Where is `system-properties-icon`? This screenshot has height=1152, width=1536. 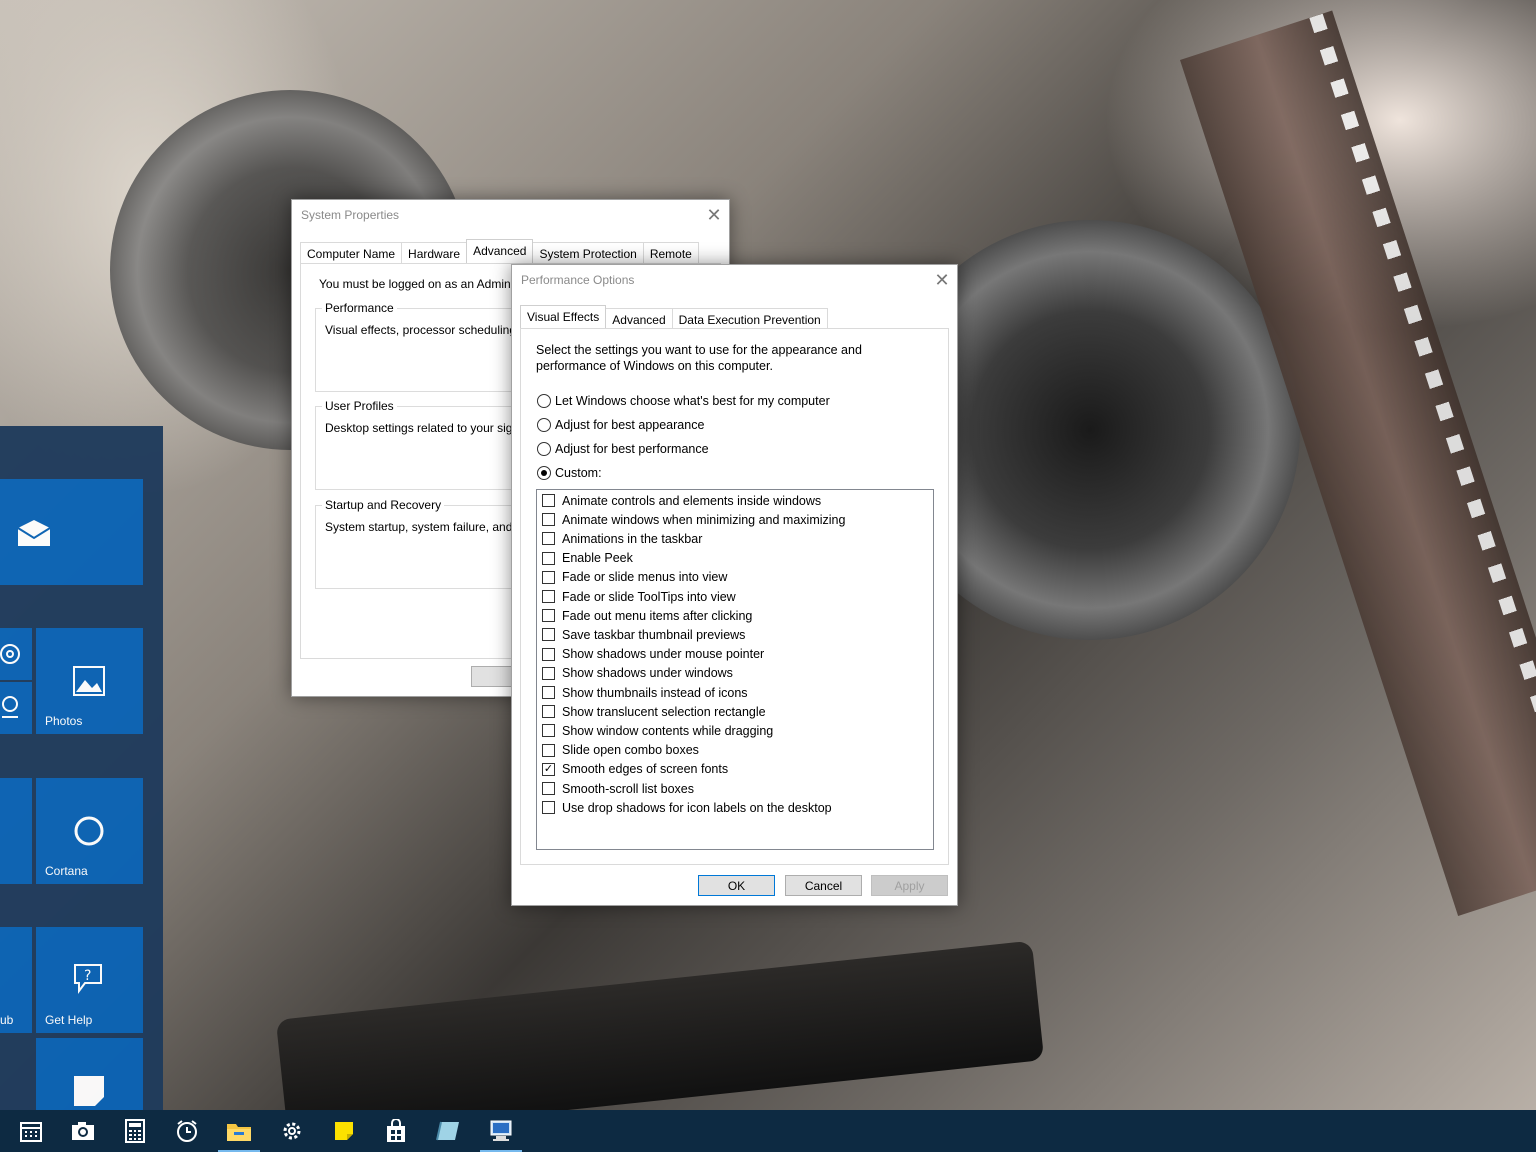
system-properties-icon is located at coordinates (501, 1134).